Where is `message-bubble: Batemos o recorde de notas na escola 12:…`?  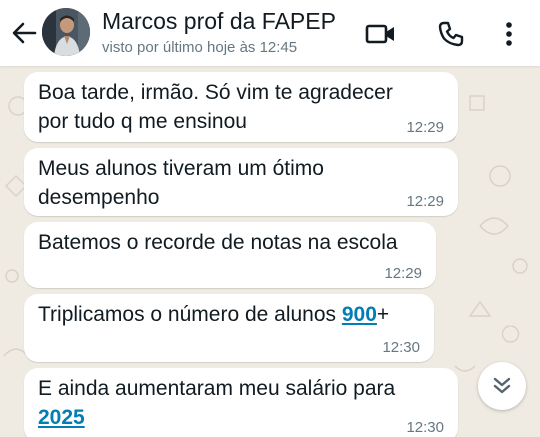
message-bubble: Batemos o recorde de notas na escola 12:… is located at coordinates (230, 255).